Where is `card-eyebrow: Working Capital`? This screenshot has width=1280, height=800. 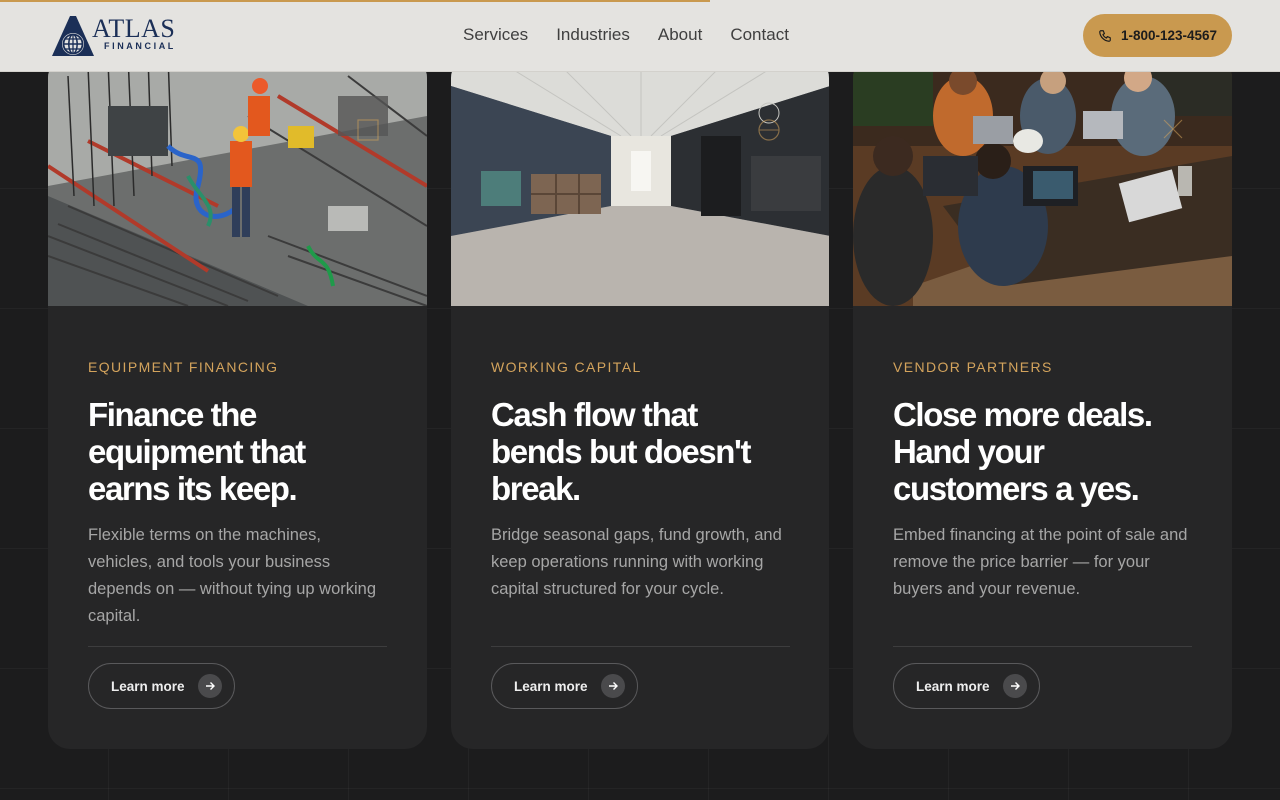 card-eyebrow: Working Capital is located at coordinates (566, 367).